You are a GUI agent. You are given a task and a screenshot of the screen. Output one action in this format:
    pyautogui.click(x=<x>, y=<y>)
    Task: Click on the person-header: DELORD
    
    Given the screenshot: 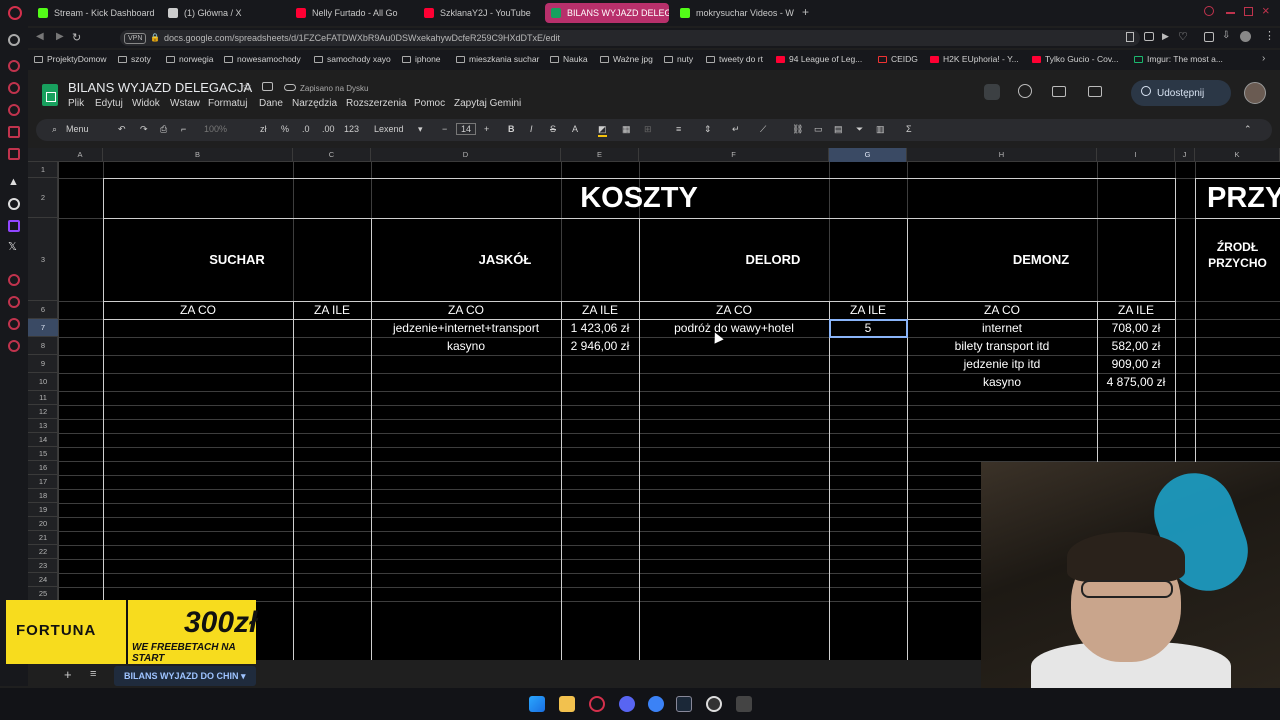 What is the action you would take?
    pyautogui.click(x=773, y=259)
    